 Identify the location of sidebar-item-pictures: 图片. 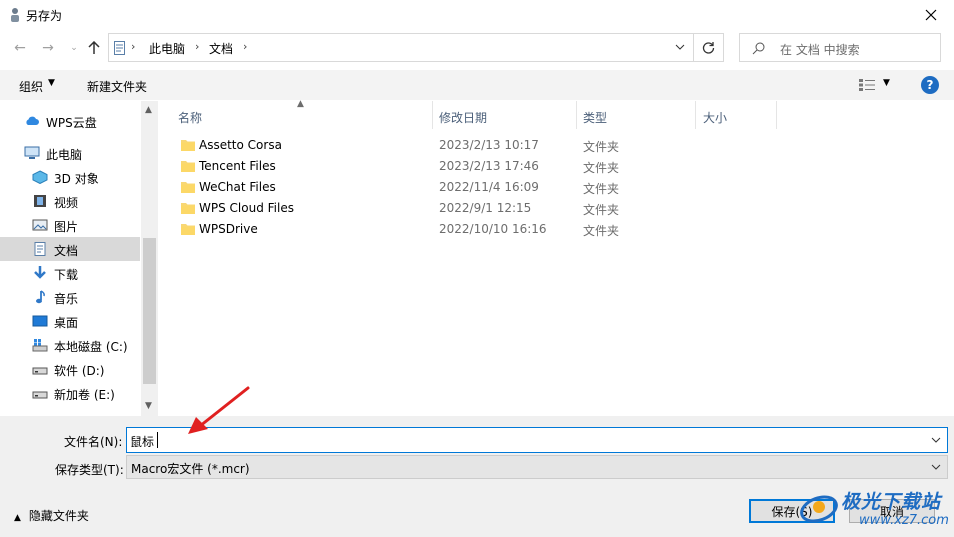
(70, 225).